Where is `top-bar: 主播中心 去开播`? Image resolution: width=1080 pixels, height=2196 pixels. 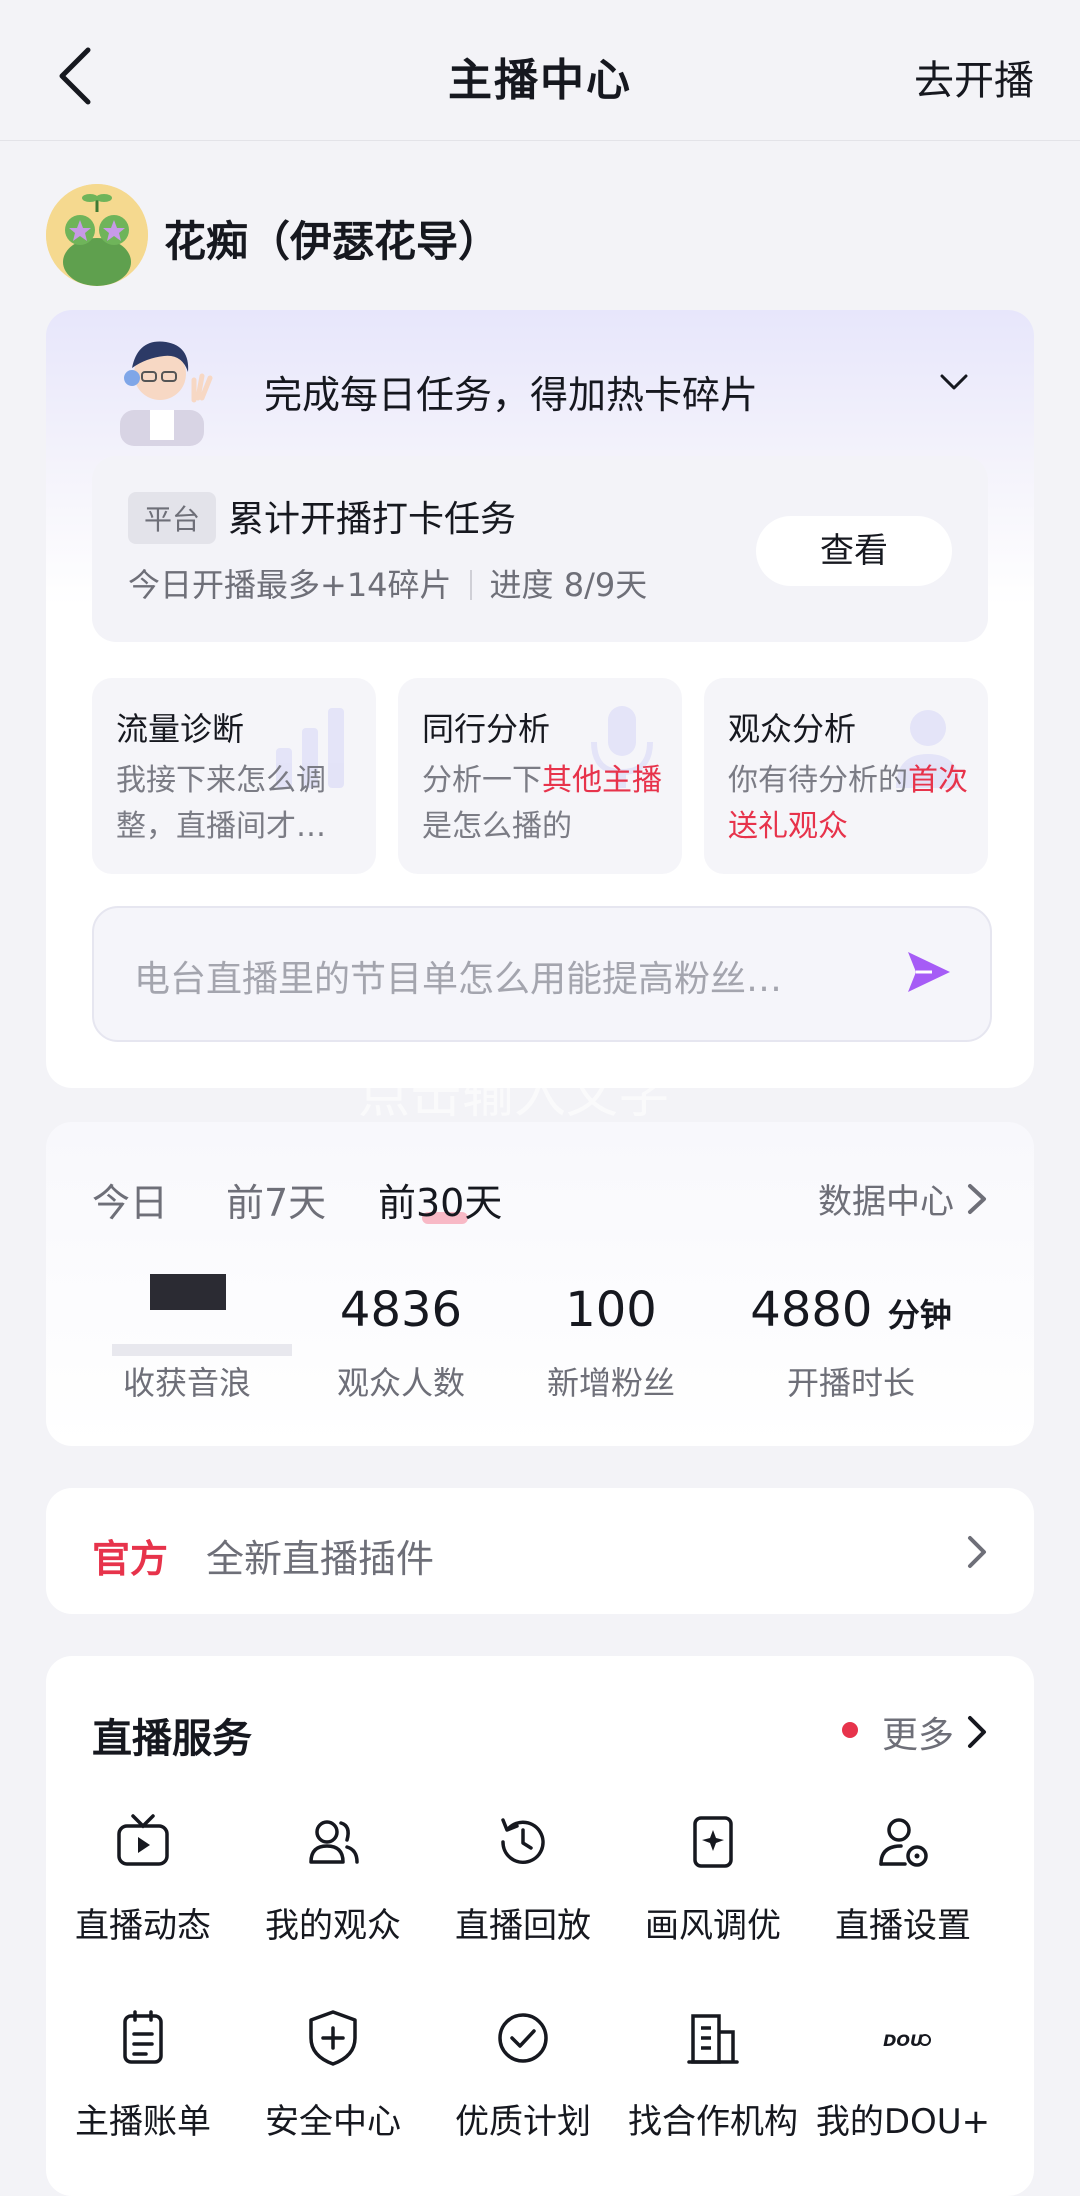 top-bar: 主播中心 去开播 is located at coordinates (540, 70).